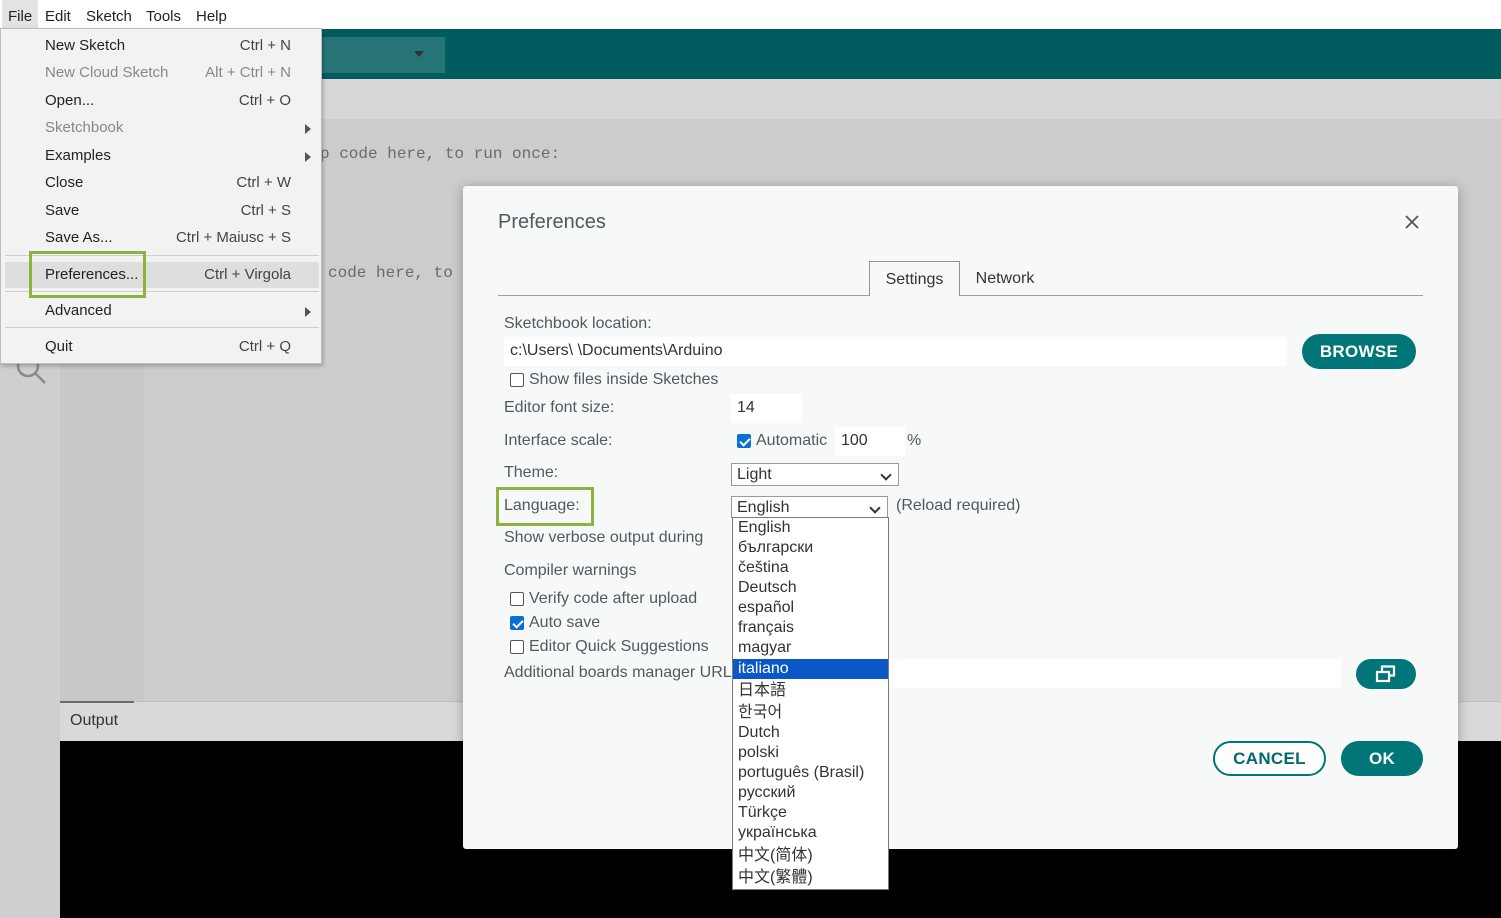 The height and width of the screenshot is (918, 1501). What do you see at coordinates (162, 211) in the screenshot?
I see `menu-item-save: Save Ctrl + S` at bounding box center [162, 211].